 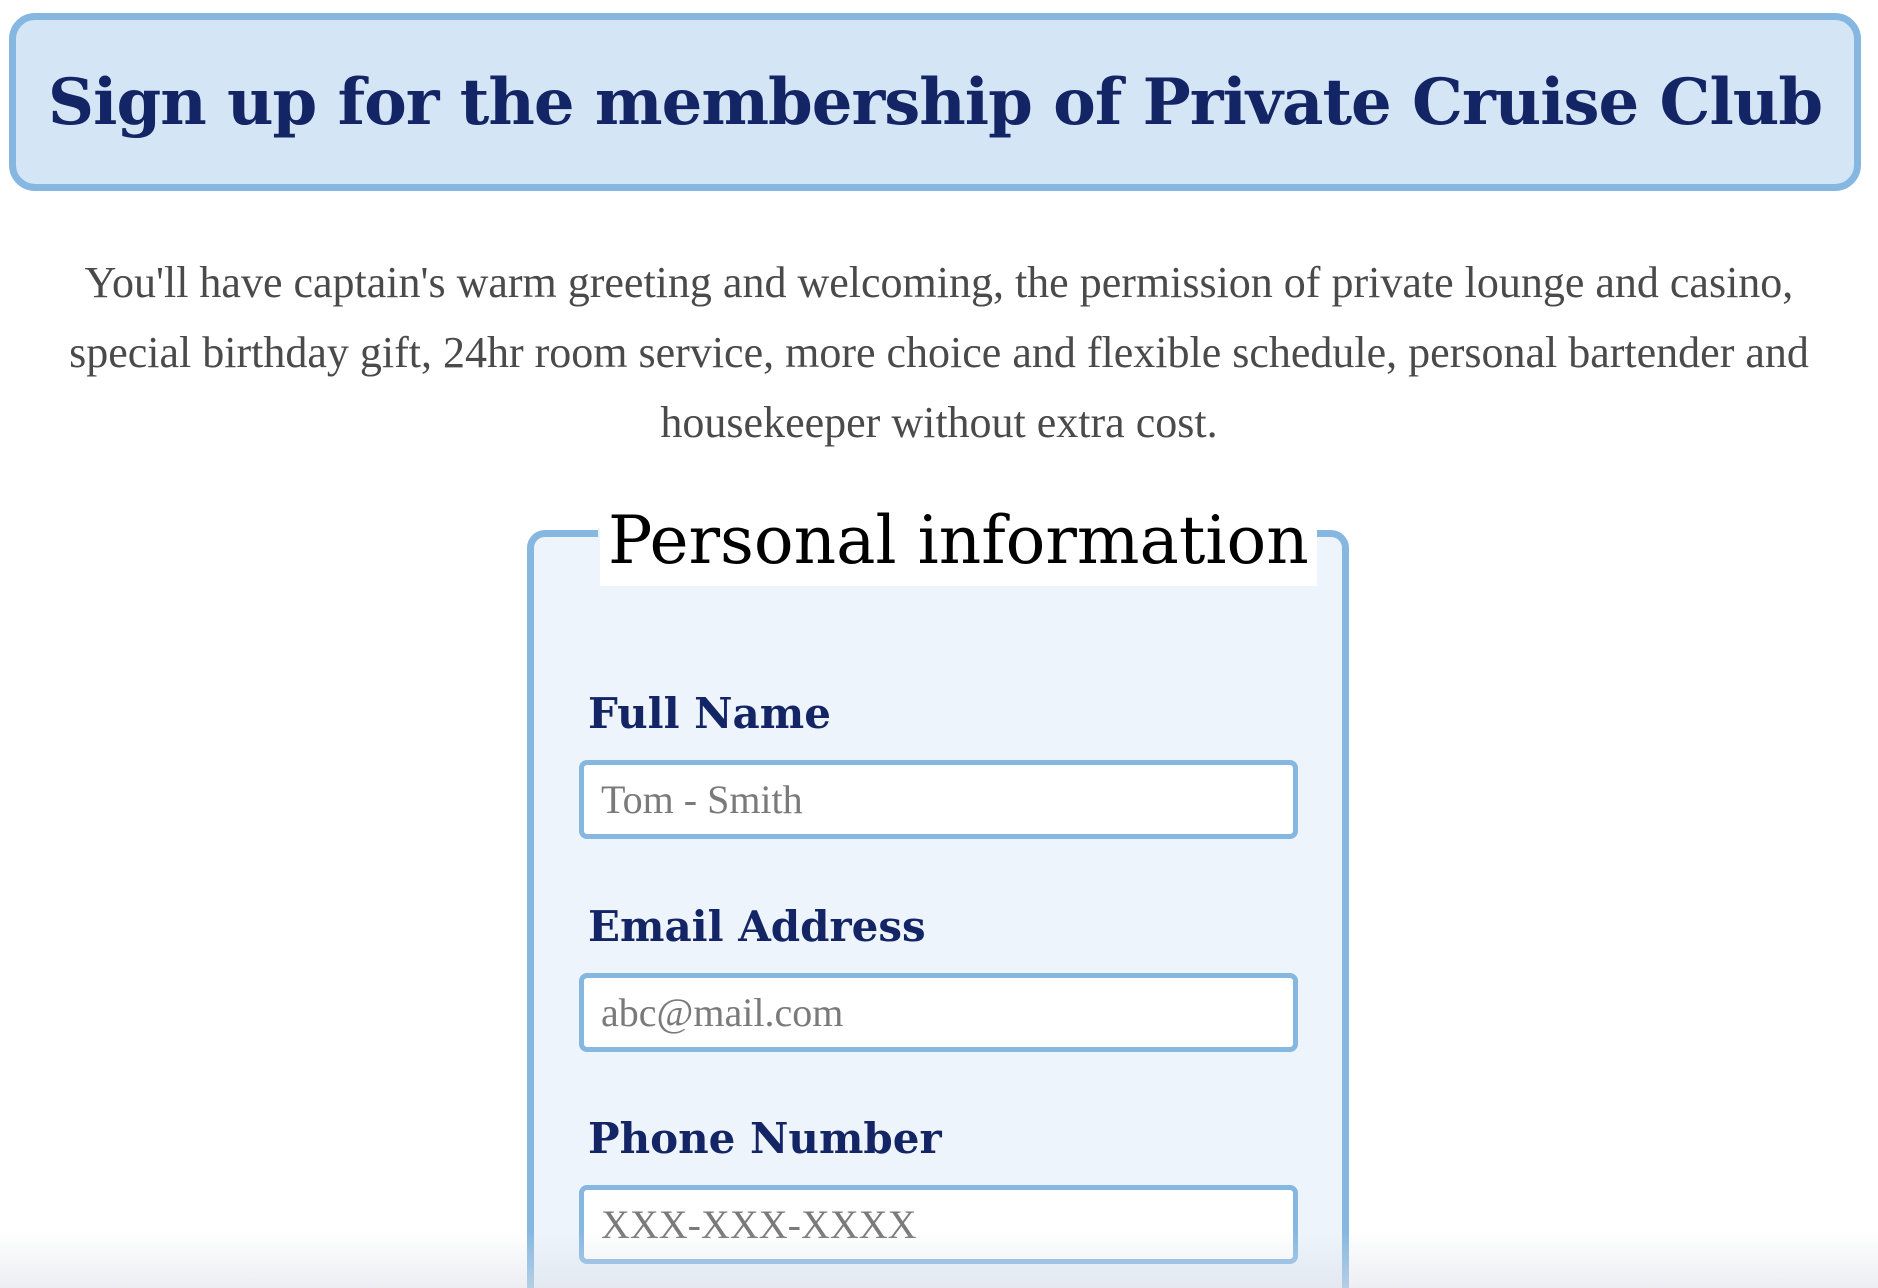 What do you see at coordinates (765, 1138) in the screenshot?
I see `phone-number-label: Phone Number` at bounding box center [765, 1138].